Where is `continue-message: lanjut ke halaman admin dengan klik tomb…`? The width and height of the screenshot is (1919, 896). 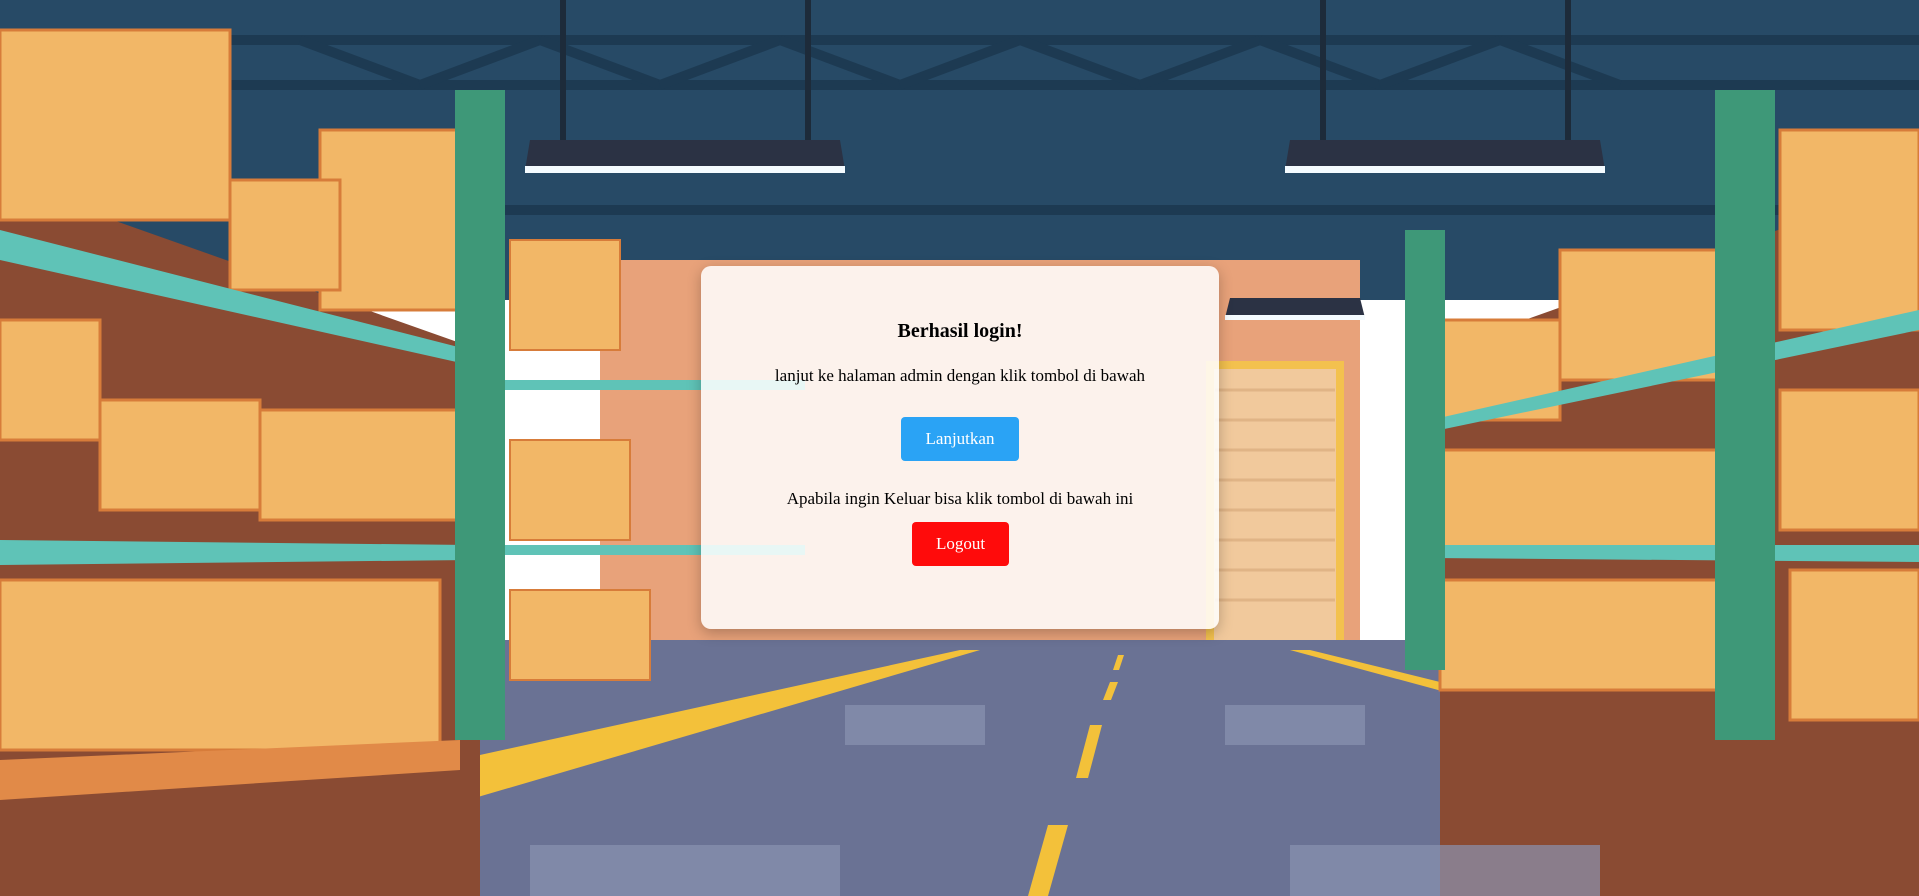 continue-message: lanjut ke halaman admin dengan klik tomb… is located at coordinates (960, 375).